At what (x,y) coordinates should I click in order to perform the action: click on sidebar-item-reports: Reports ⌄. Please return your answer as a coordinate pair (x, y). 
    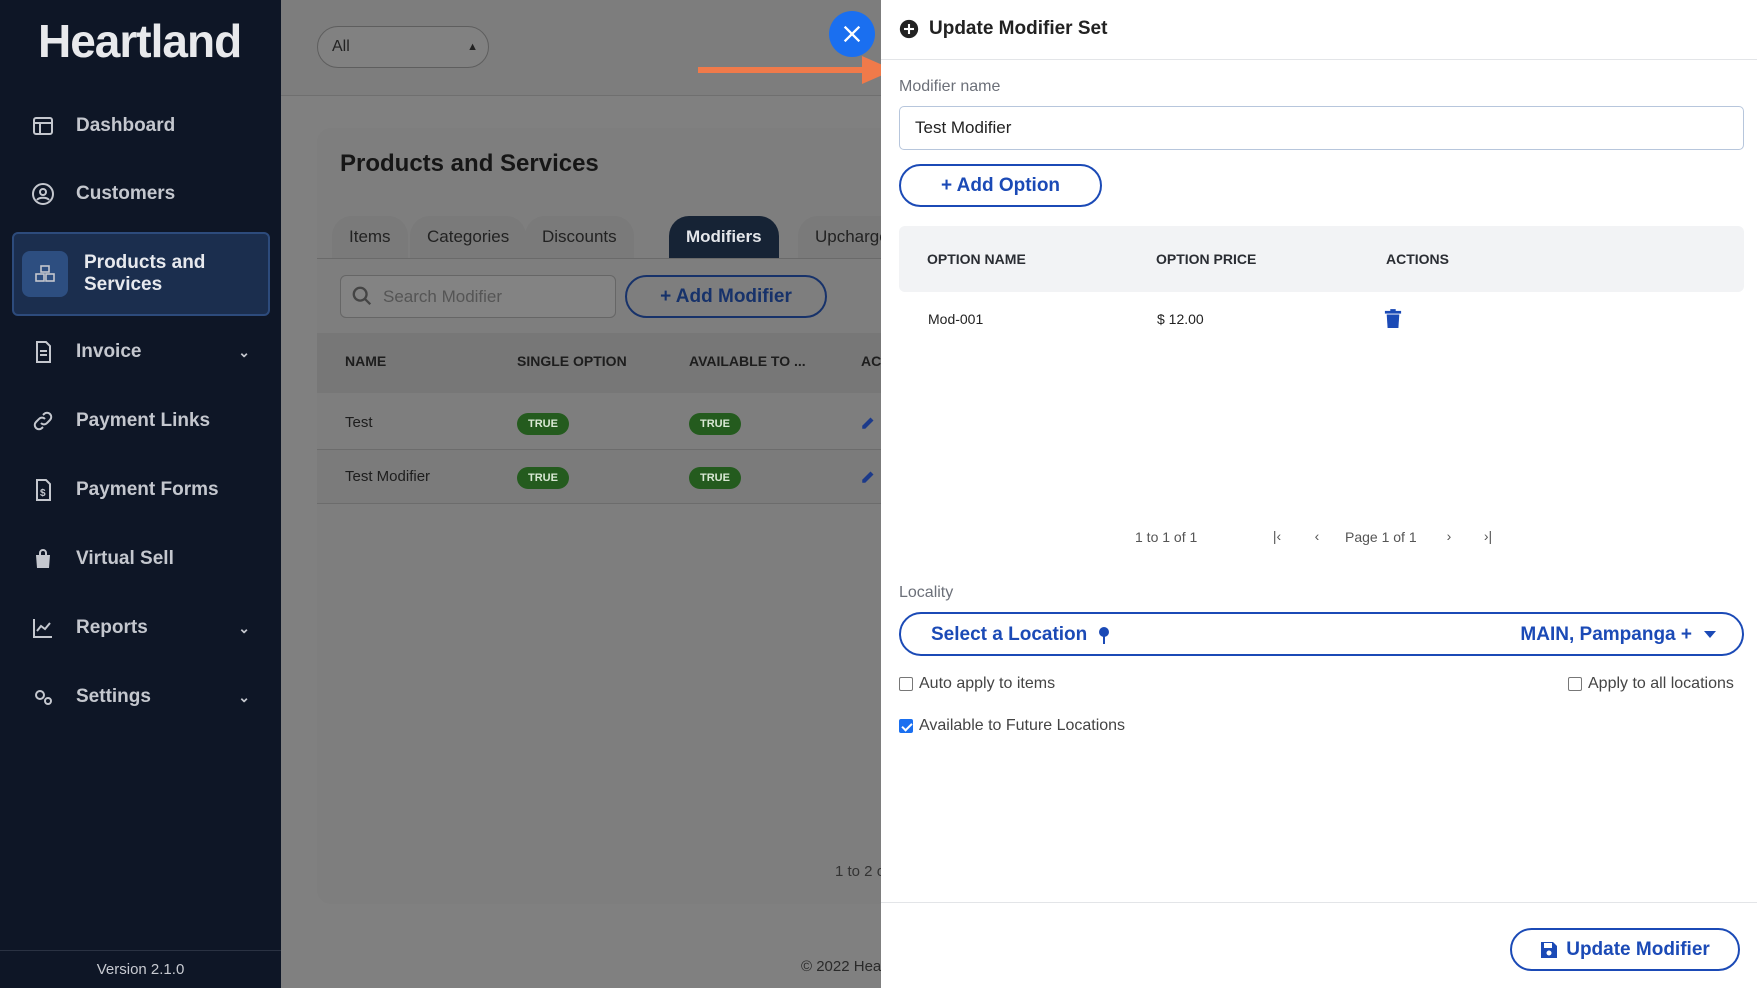
    Looking at the image, I should click on (141, 628).